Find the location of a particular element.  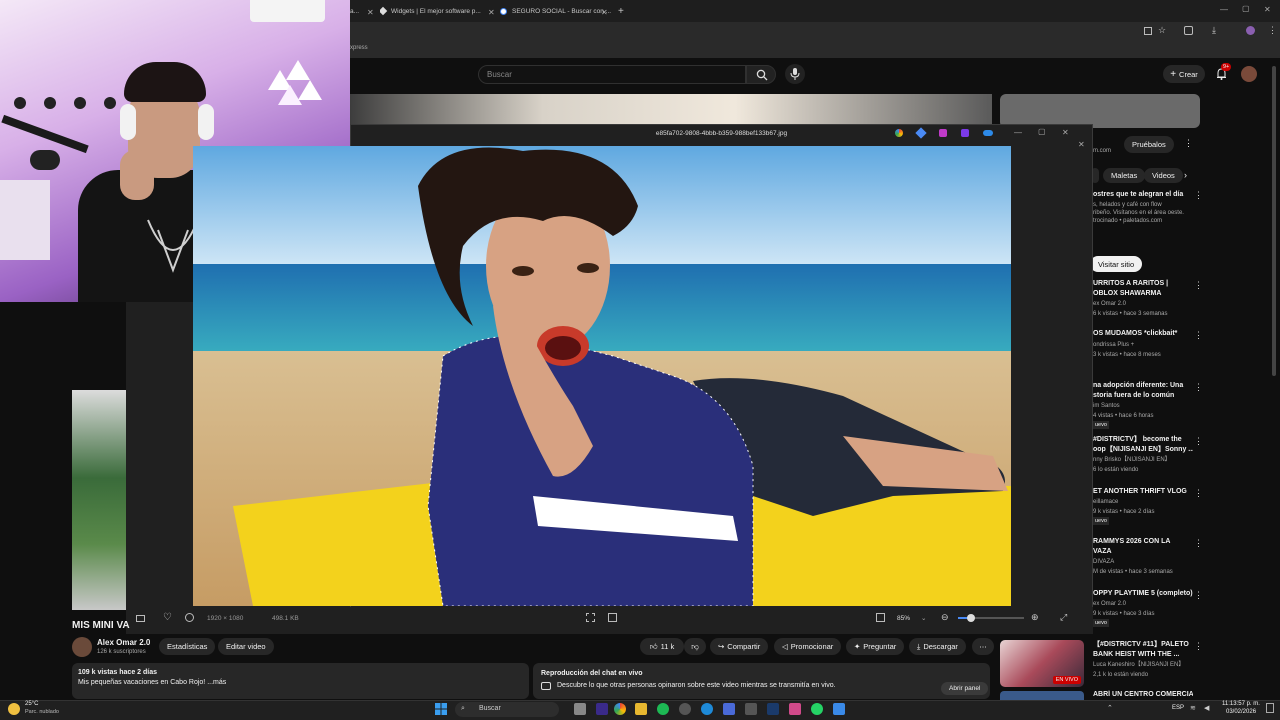

promote-button: ◁ Promocionar is located at coordinates (808, 646).